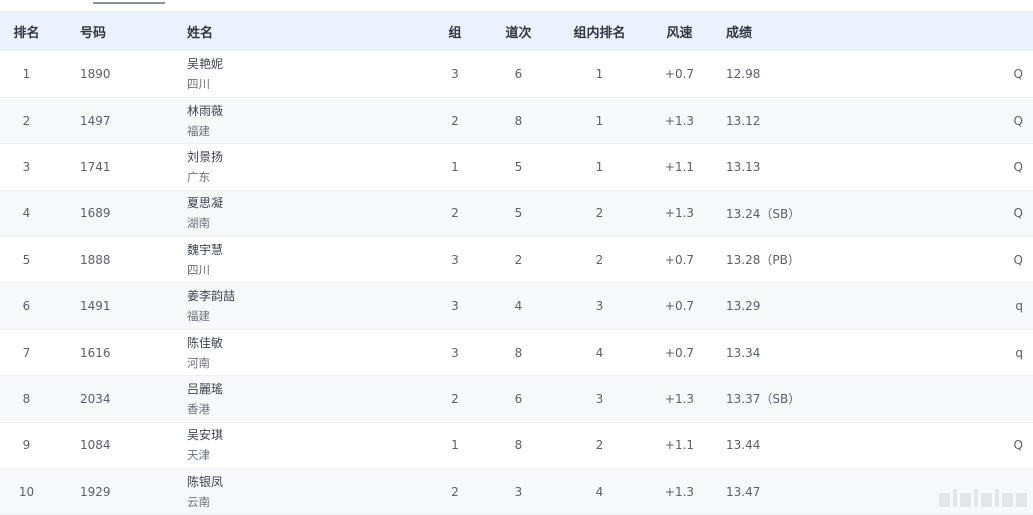  Describe the element at coordinates (743, 352) in the screenshot. I see `result-cell: 13.34` at that location.